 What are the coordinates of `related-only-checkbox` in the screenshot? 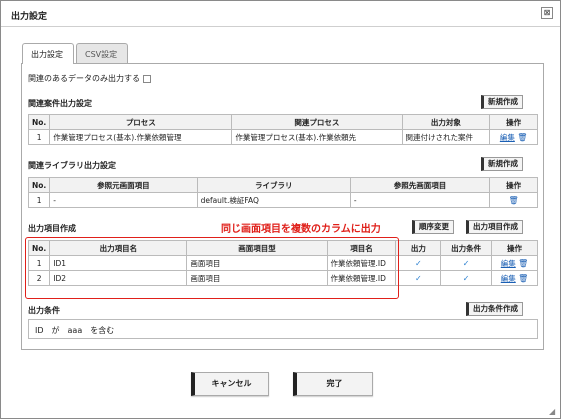 It's located at (147, 78).